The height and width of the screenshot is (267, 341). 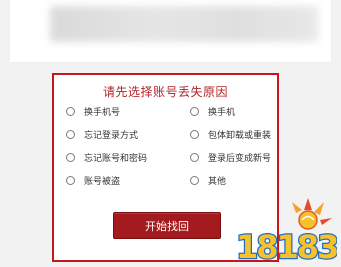 I want to click on sun-rays-icon, so click(x=312, y=214).